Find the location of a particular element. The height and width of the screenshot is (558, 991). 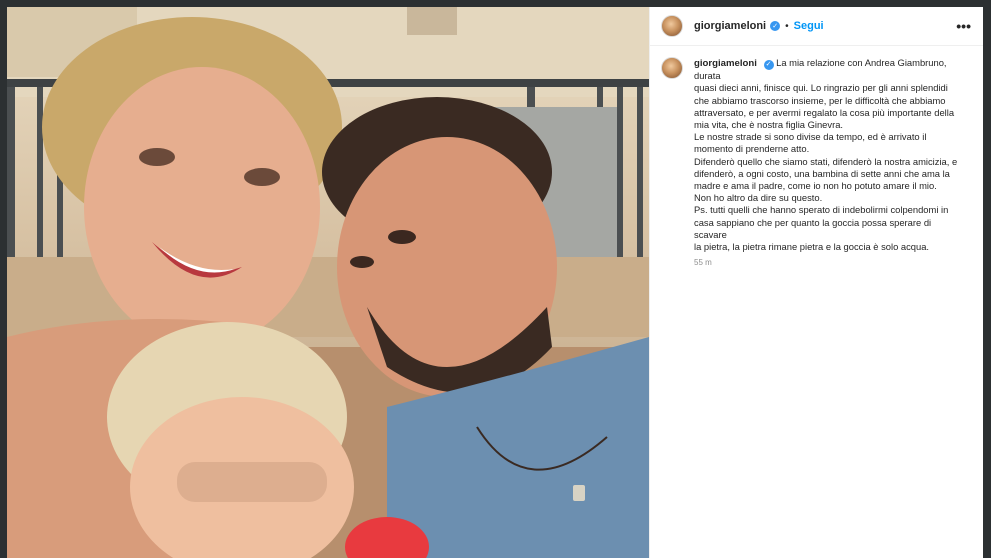

caption-verified-badge-icon: ✓ is located at coordinates (768, 64).